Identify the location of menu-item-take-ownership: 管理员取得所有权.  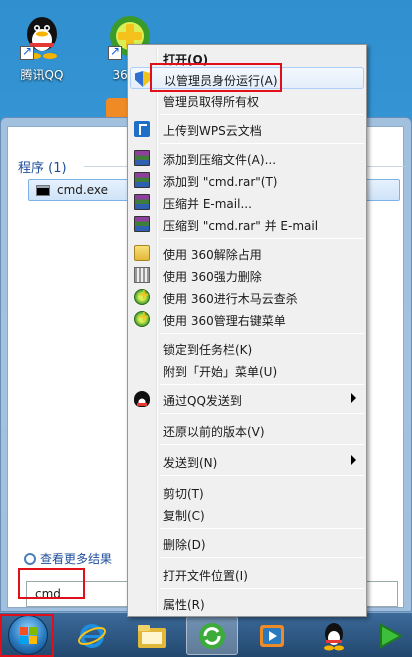
(247, 100).